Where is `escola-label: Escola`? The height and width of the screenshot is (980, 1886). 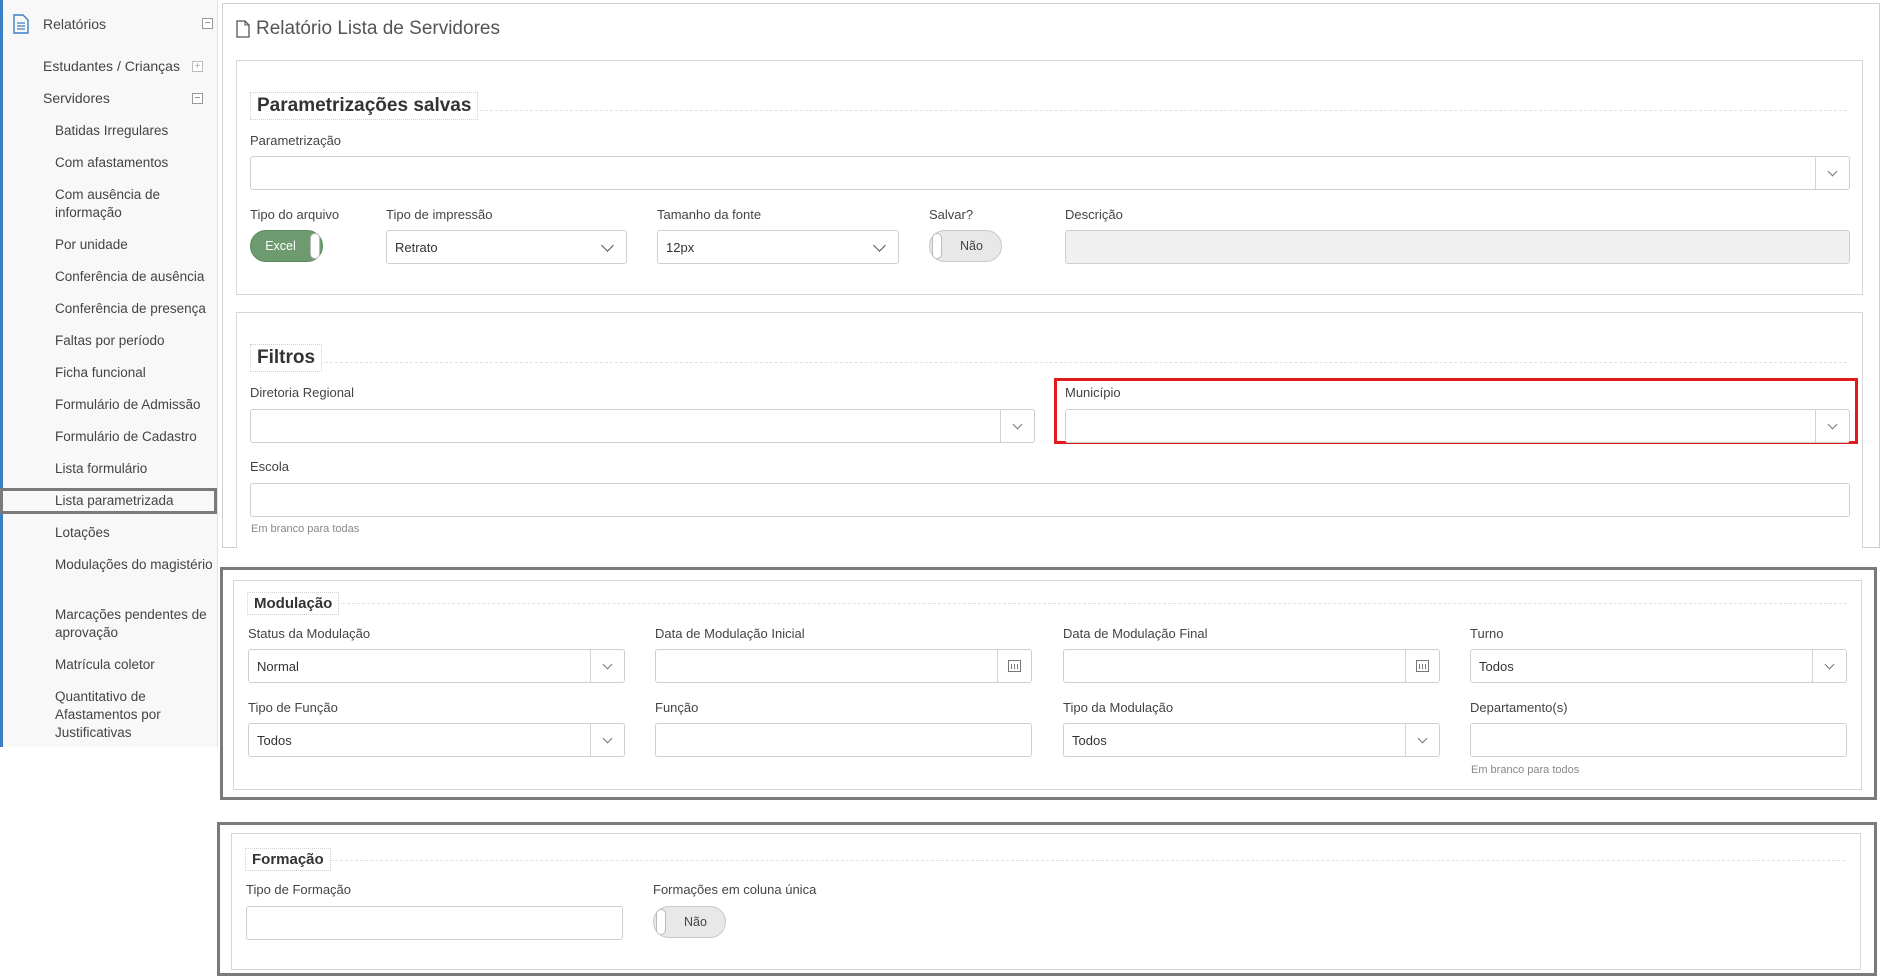
escola-label: Escola is located at coordinates (270, 466).